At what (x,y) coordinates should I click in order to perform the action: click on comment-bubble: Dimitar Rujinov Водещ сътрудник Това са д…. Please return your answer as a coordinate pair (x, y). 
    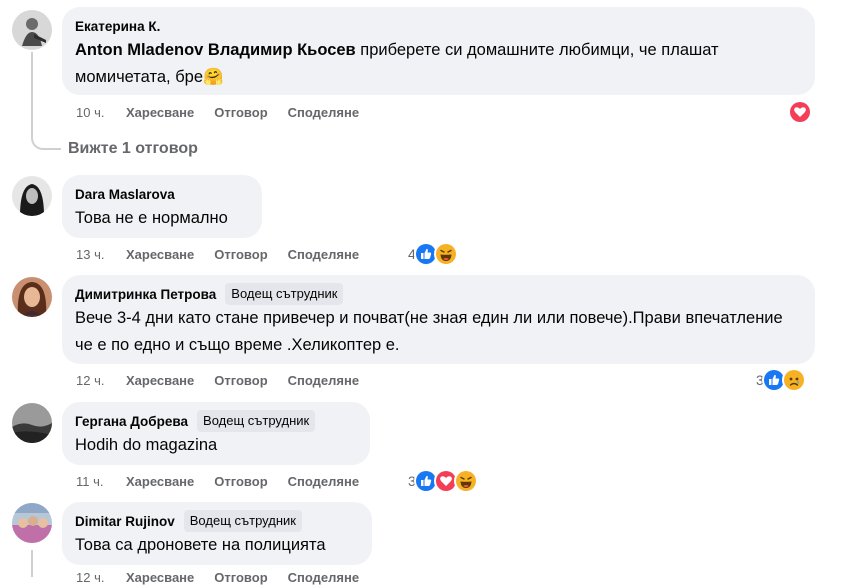
    Looking at the image, I should click on (217, 533).